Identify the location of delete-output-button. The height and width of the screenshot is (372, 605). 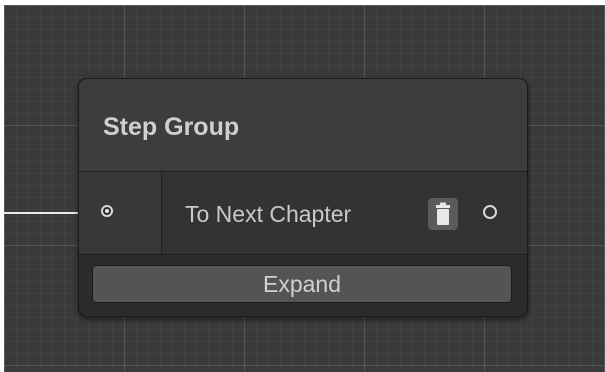
(443, 214).